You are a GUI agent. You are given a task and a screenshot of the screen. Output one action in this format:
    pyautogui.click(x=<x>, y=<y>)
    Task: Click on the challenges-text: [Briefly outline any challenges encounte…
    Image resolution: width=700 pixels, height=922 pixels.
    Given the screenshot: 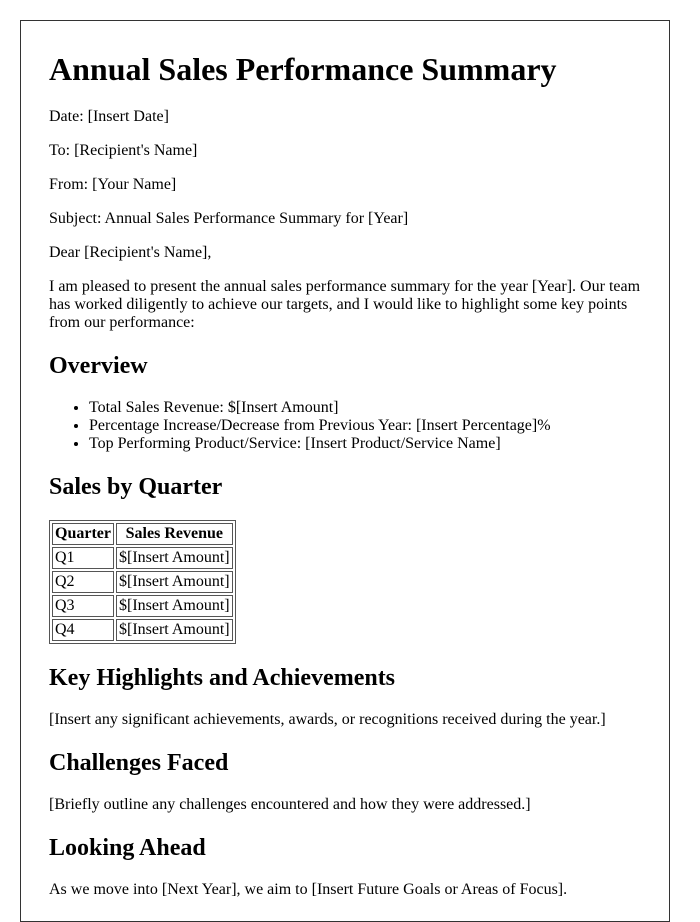 What is the action you would take?
    pyautogui.click(x=290, y=804)
    